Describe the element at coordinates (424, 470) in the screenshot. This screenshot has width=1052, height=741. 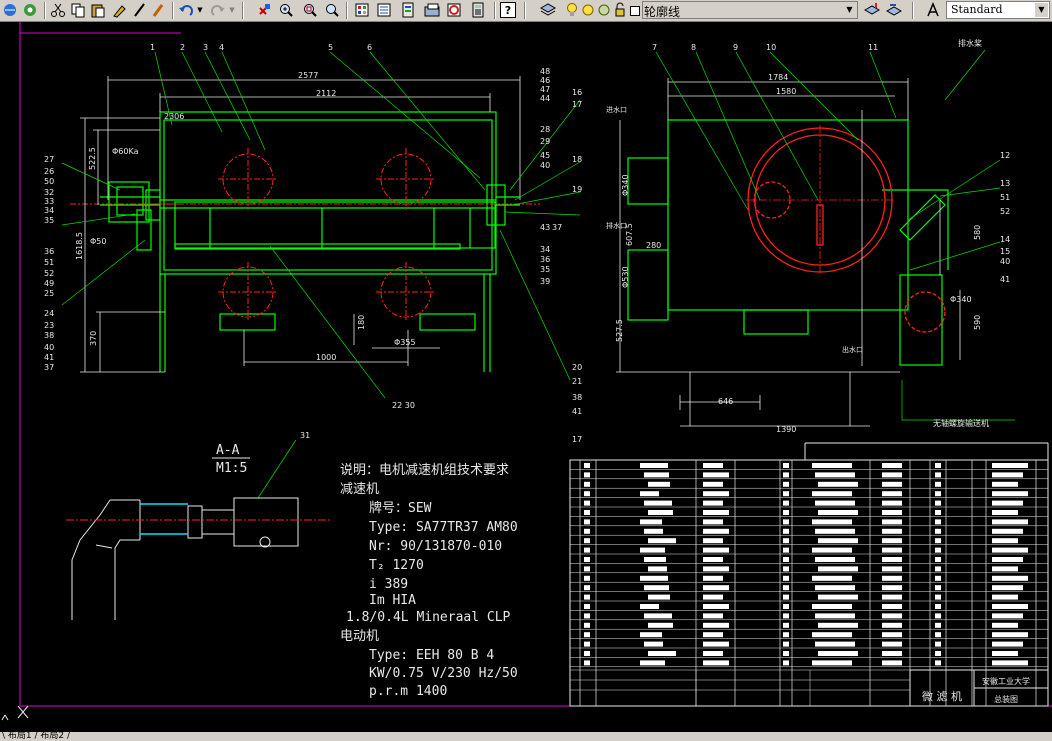
I see `svg-text: 说明：电机减速机组技术要求` at that location.